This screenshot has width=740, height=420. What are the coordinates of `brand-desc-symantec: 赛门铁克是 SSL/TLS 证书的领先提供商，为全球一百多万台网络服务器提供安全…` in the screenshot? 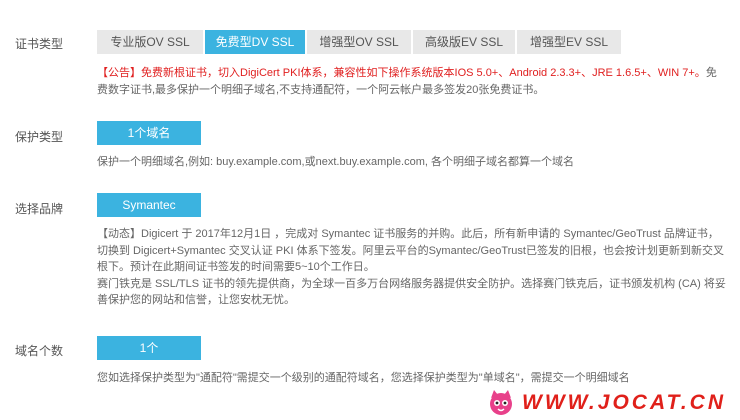 It's located at (411, 292).